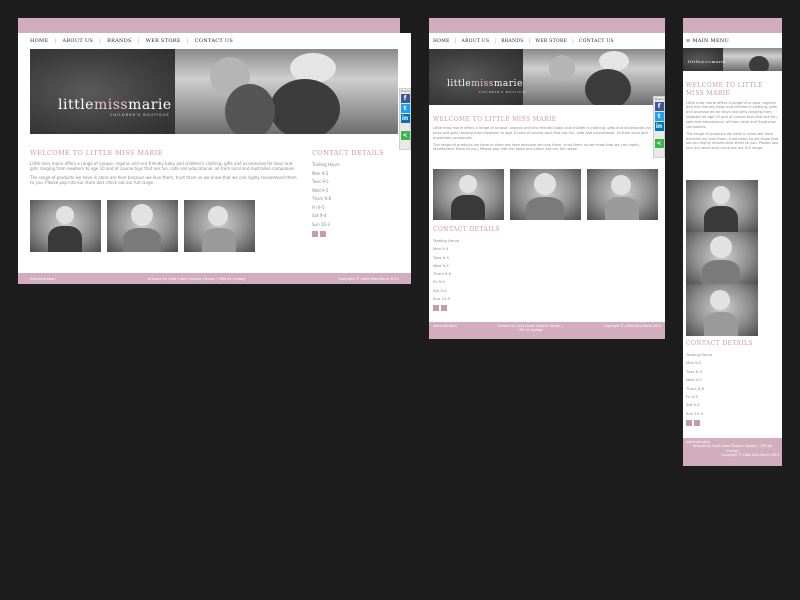  I want to click on desktop-top-right-tab, so click(405, 25).